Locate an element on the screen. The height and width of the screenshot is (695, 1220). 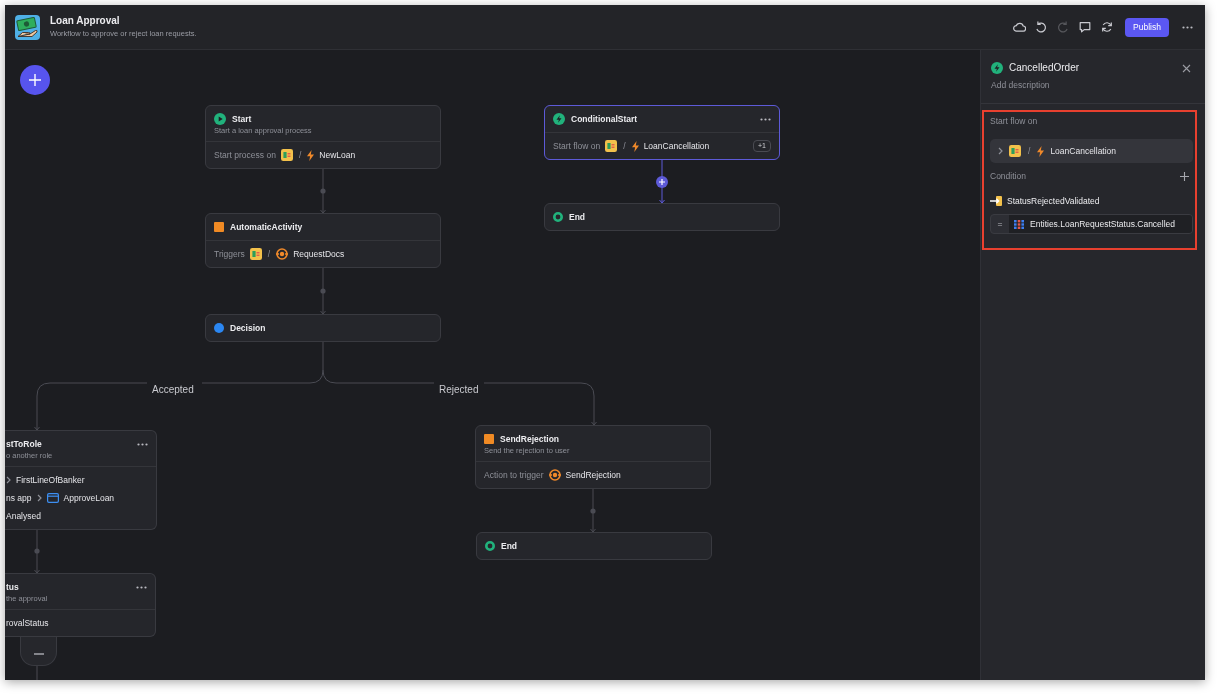
variable-name: StatusRejectedValidated is located at coordinates (1053, 201).